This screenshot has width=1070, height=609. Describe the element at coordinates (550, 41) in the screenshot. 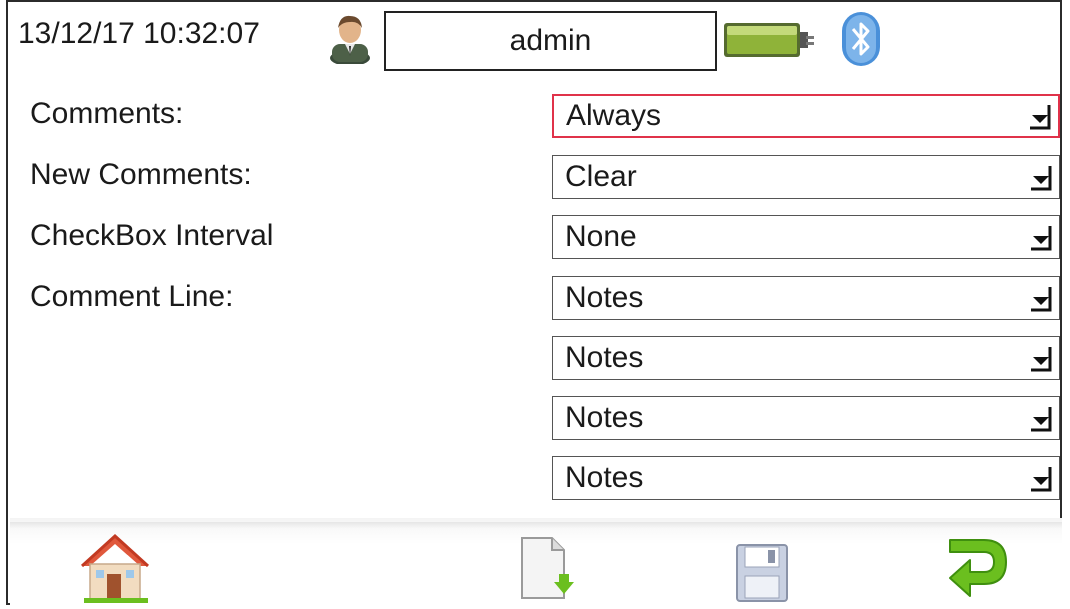

I see `username-field: admin` at that location.